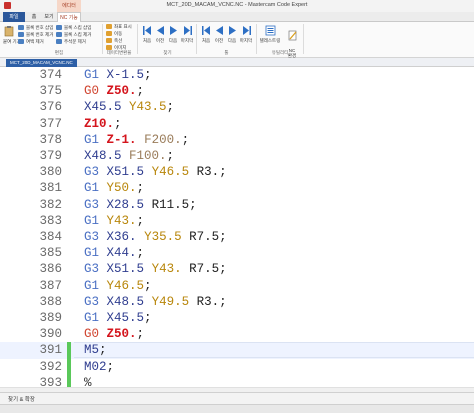 This screenshot has height=413, width=474. Describe the element at coordinates (173, 34) in the screenshot. I see `find-next-button: 다음` at that location.